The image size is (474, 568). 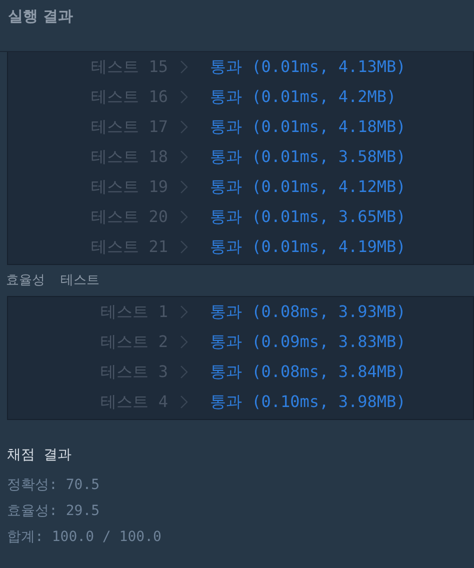 What do you see at coordinates (303, 97) in the screenshot?
I see `test-result: 통과 (0.01ms, 4.2MB)` at bounding box center [303, 97].